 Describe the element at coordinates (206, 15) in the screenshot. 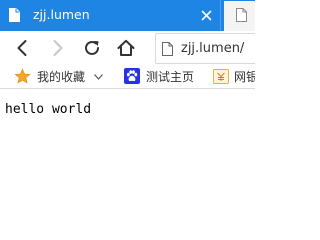

I see `close-icon` at that location.